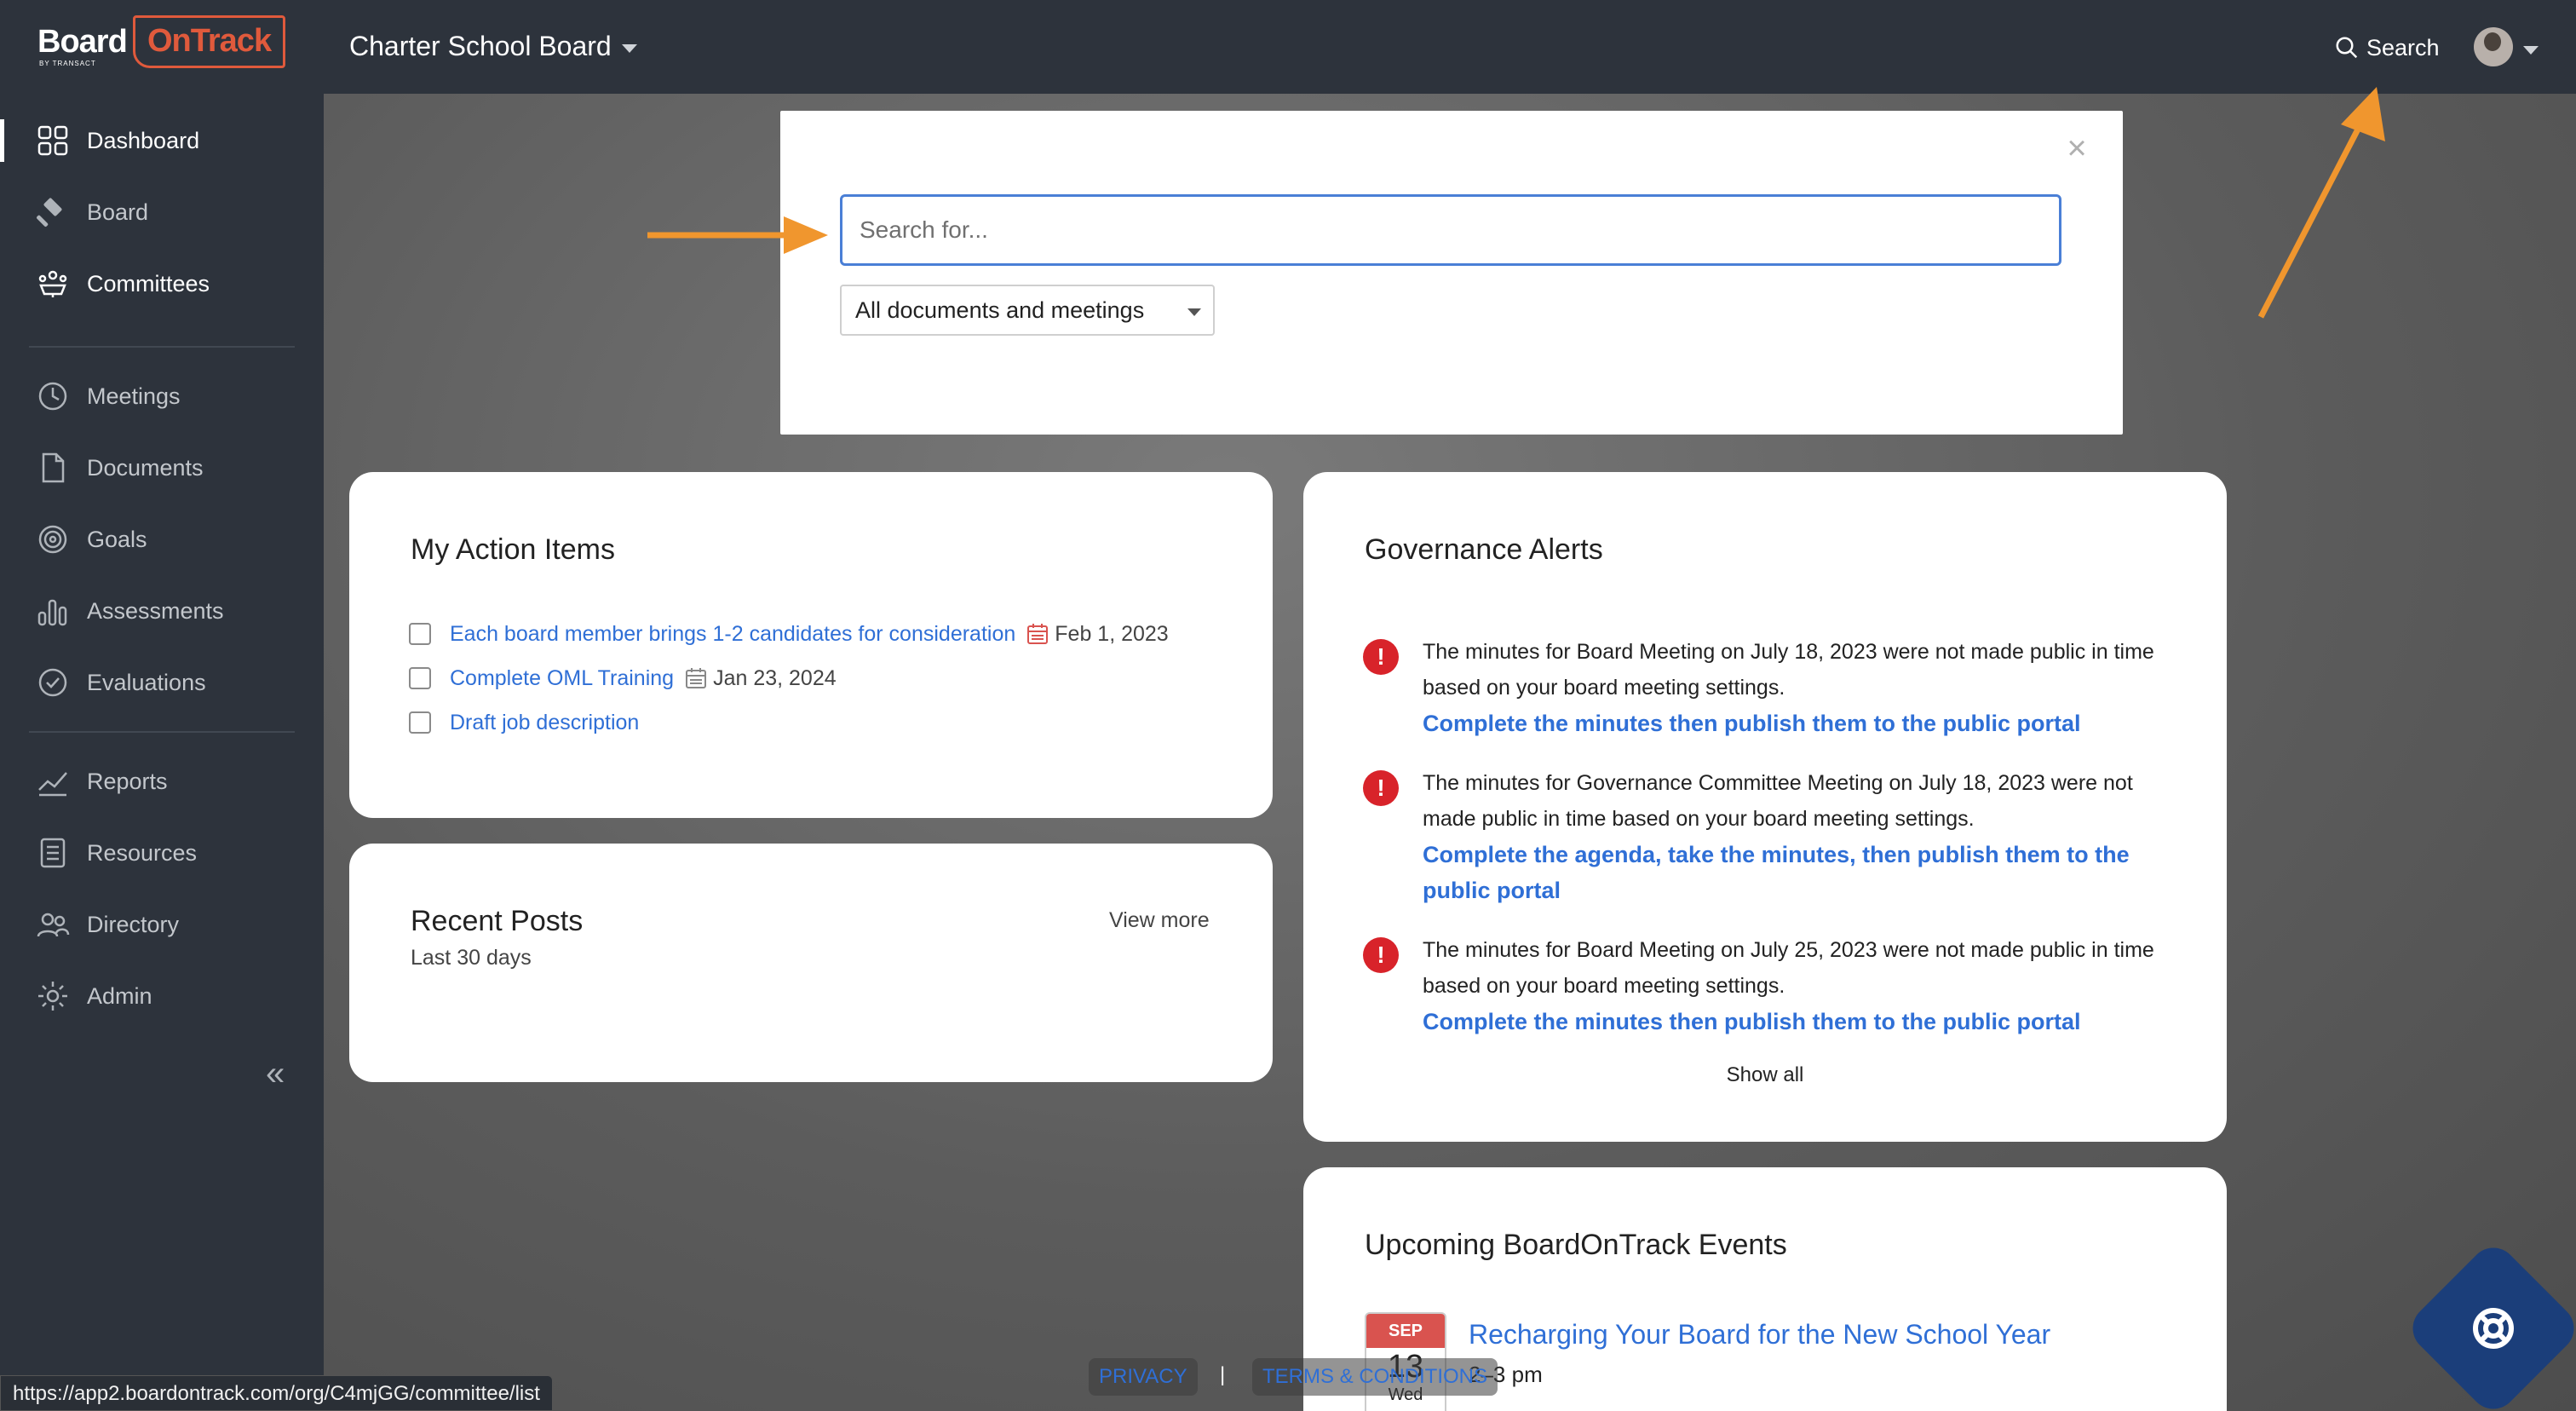 The image size is (2576, 1411). What do you see at coordinates (1576, 1245) in the screenshot?
I see `card-title: Upcoming BoardOnTrack Events` at bounding box center [1576, 1245].